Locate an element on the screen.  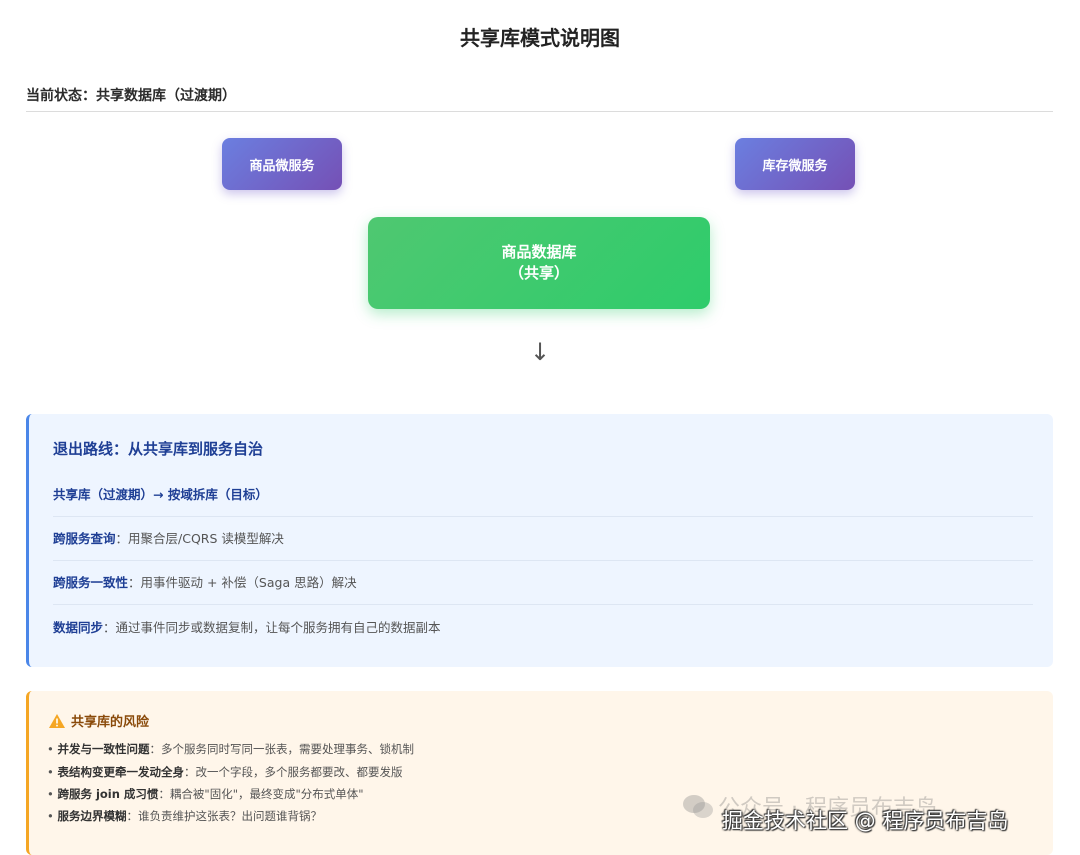
divider is located at coordinates (539, 111).